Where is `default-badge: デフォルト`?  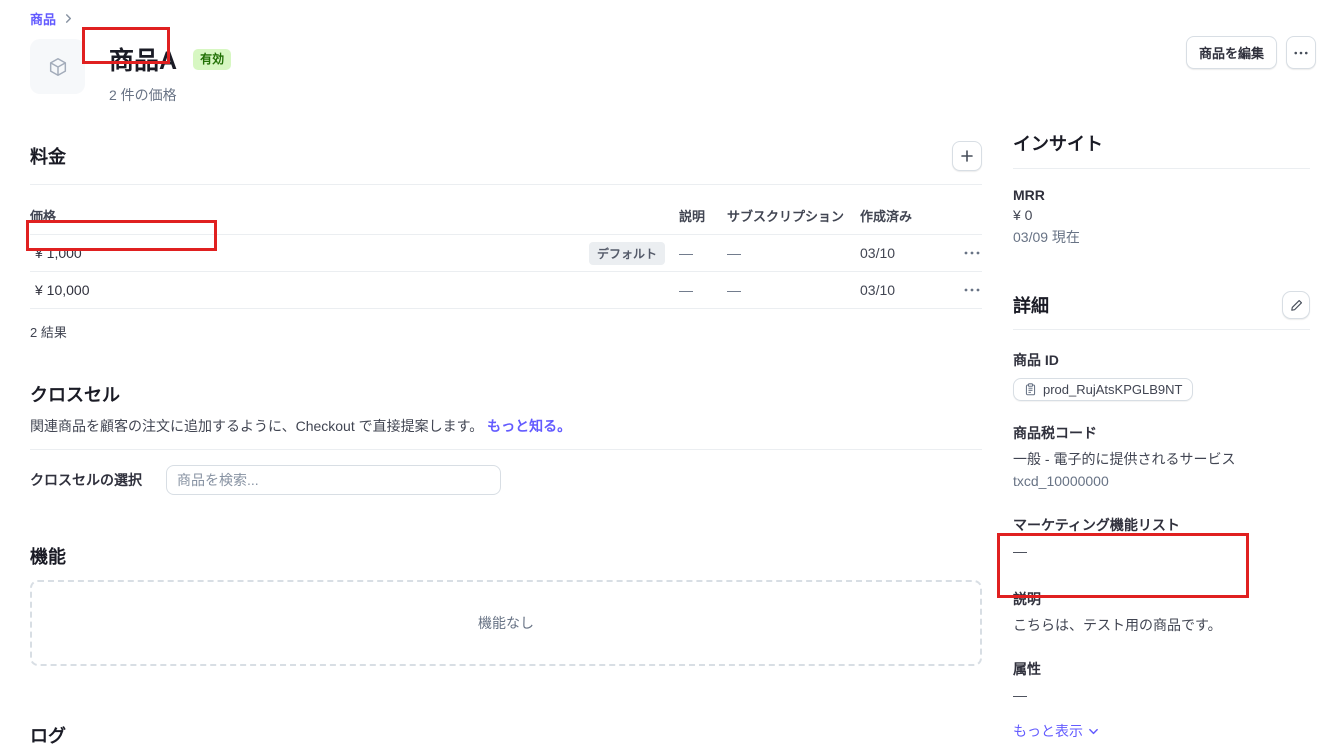
default-badge: デフォルト is located at coordinates (626, 253).